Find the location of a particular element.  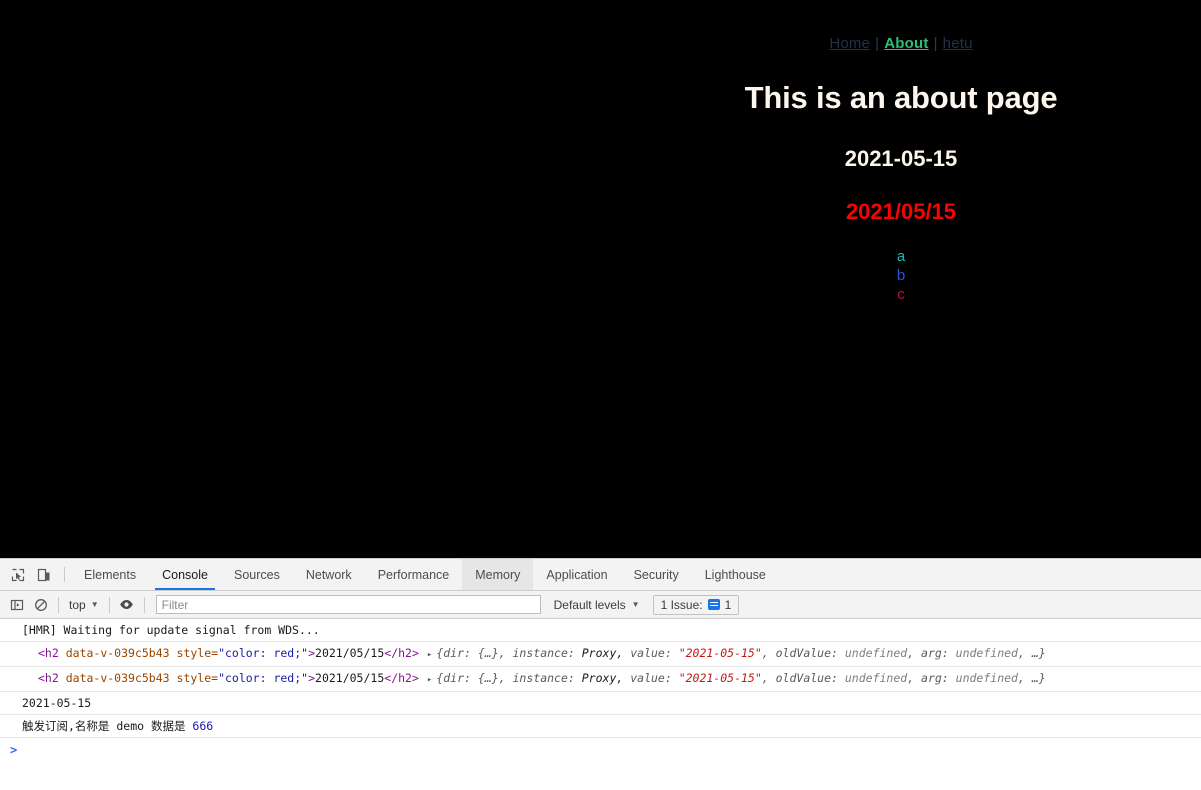

tab-sources: Sources is located at coordinates (257, 574).